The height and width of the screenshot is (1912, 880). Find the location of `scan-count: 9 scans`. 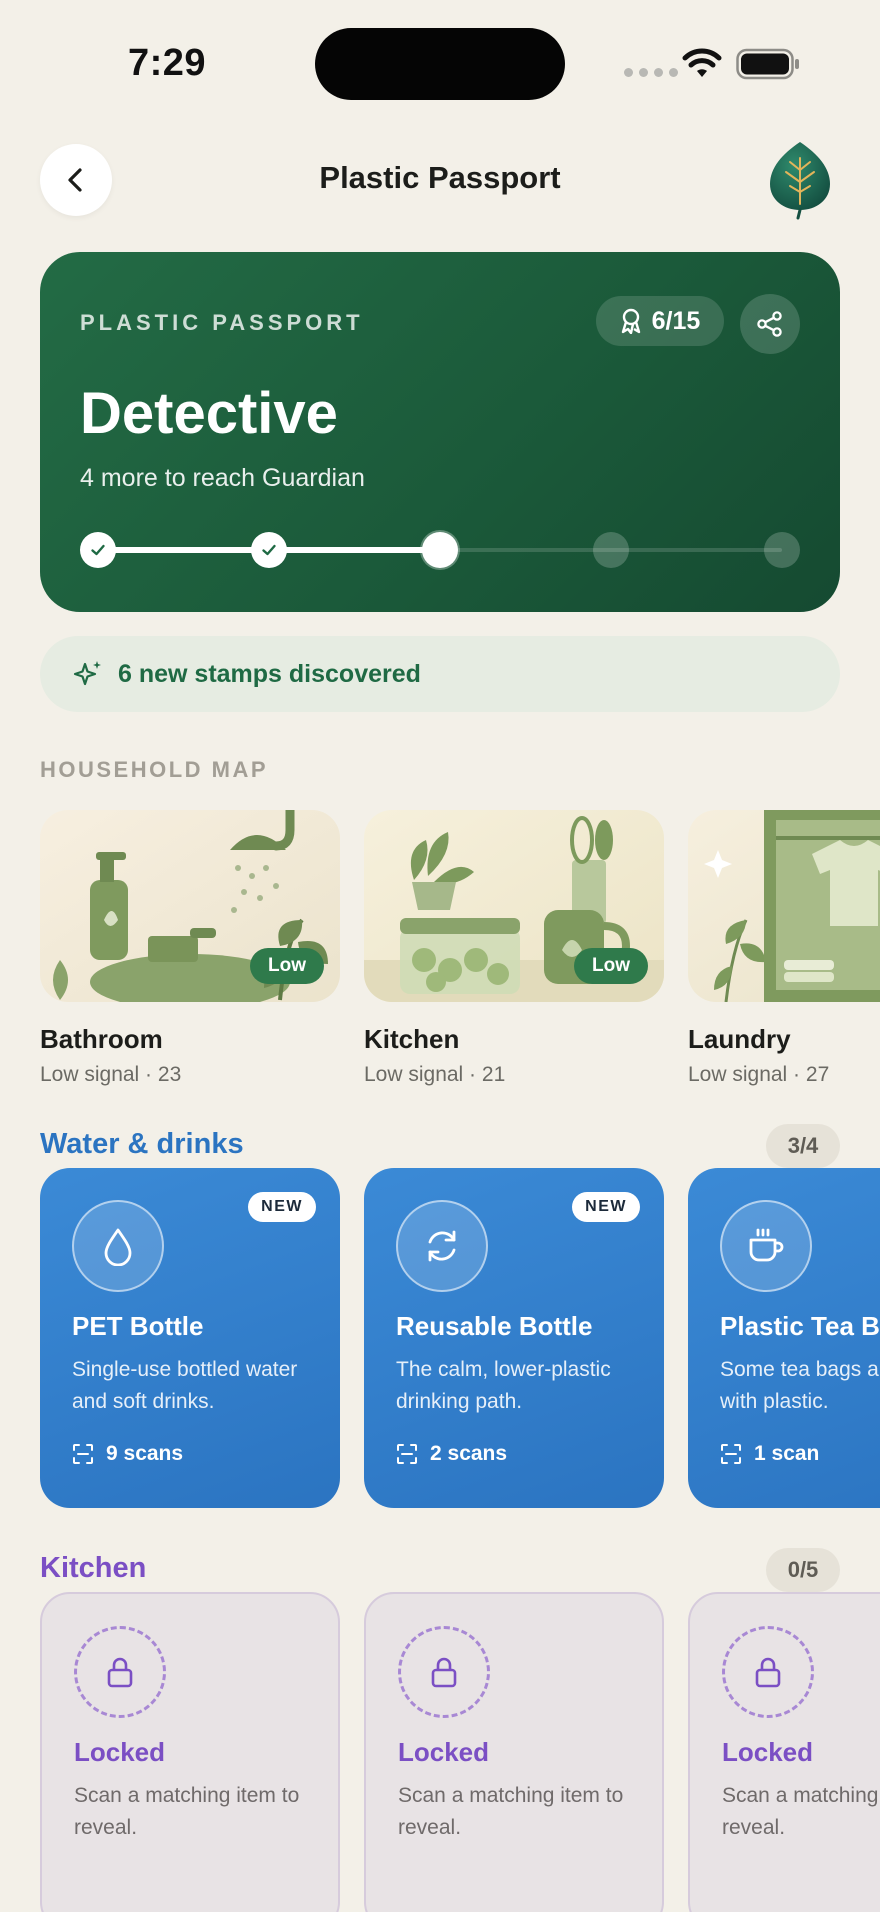

scan-count: 9 scans is located at coordinates (145, 1453).